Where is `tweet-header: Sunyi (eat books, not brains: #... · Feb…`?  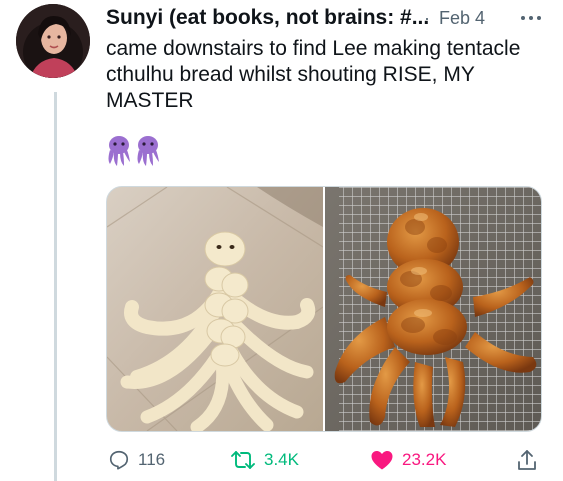
tweet-header: Sunyi (eat books, not brains: #... · Feb… is located at coordinates (328, 19).